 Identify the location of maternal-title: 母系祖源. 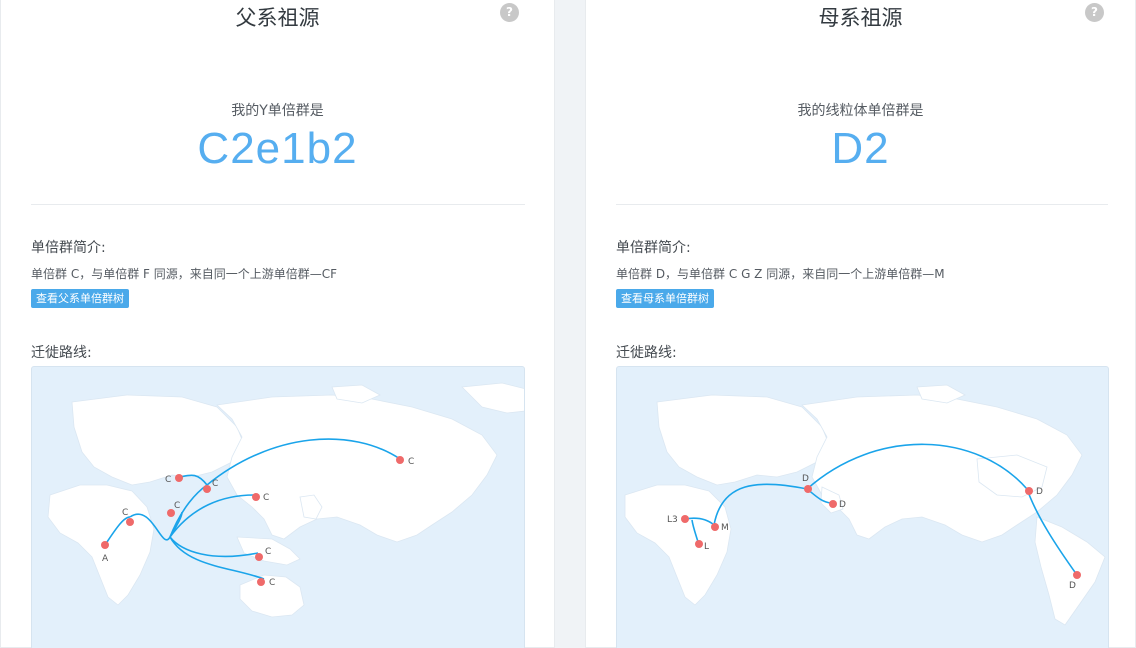
(860, 18).